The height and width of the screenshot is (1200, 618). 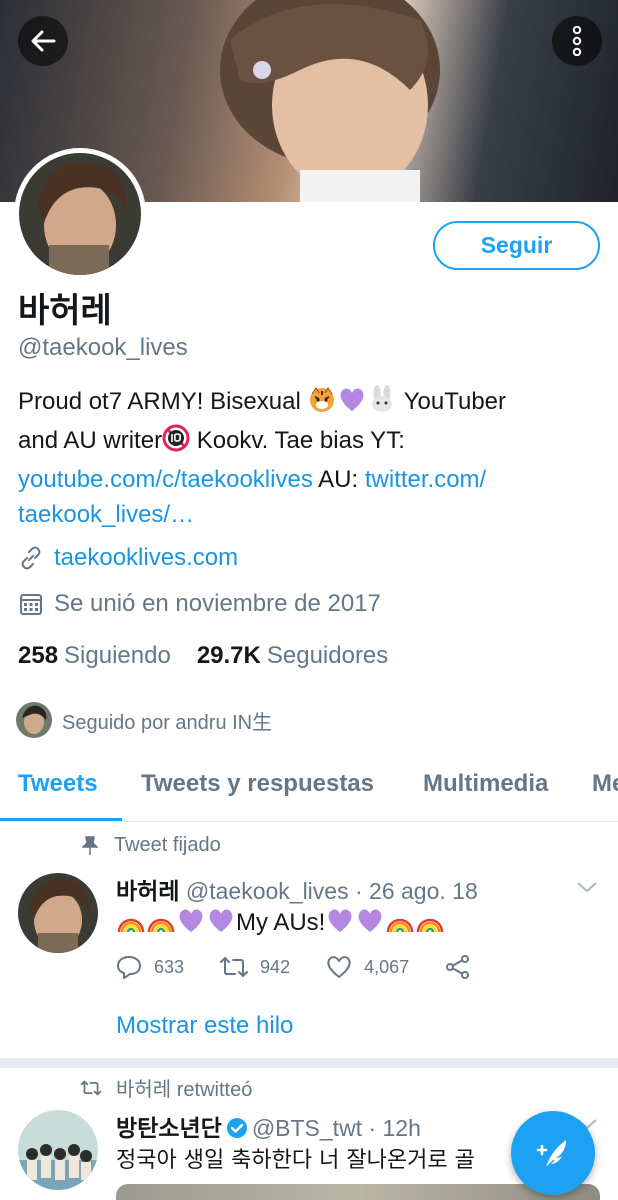 I want to click on profile-avatar, so click(x=80, y=214).